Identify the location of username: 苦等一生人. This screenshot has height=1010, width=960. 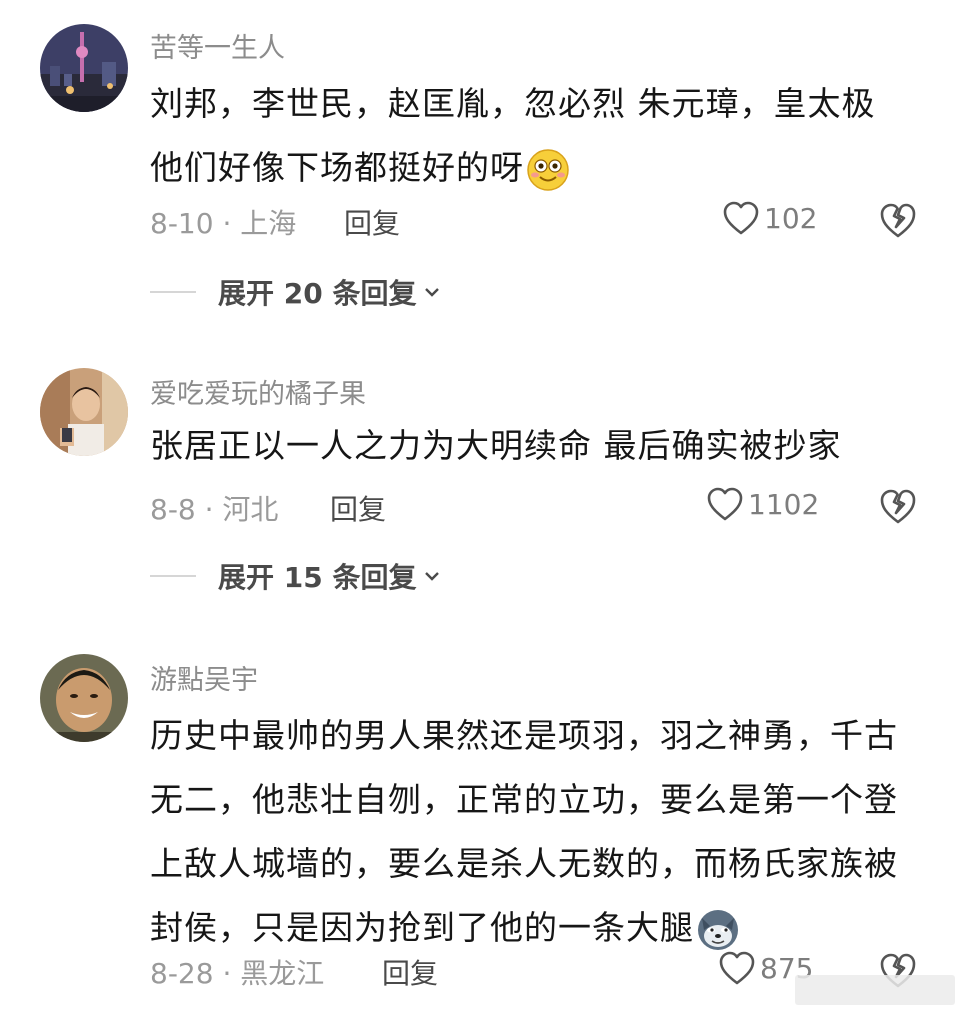
(217, 45).